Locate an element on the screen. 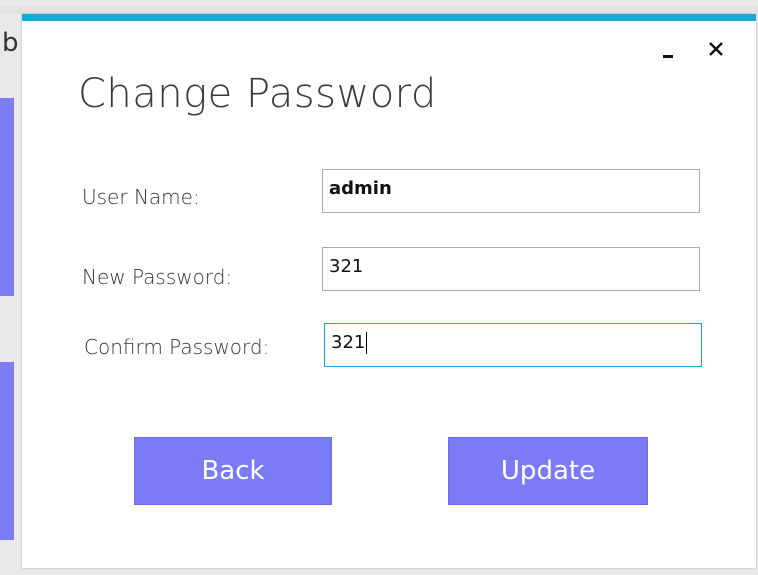 The height and width of the screenshot is (575, 758). update-button-label: Update is located at coordinates (548, 471).